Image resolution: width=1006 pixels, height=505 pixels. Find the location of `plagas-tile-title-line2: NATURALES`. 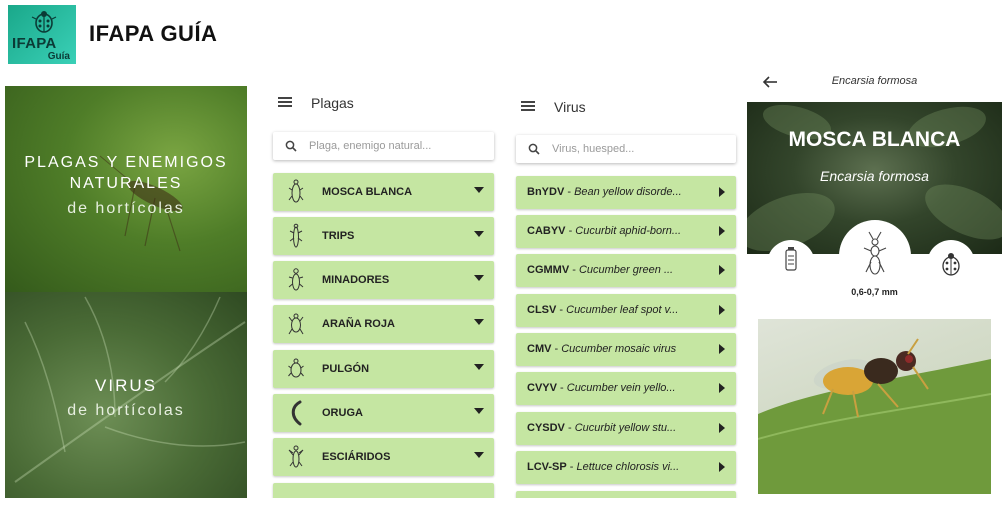

plagas-tile-title-line2: NATURALES is located at coordinates (126, 183).